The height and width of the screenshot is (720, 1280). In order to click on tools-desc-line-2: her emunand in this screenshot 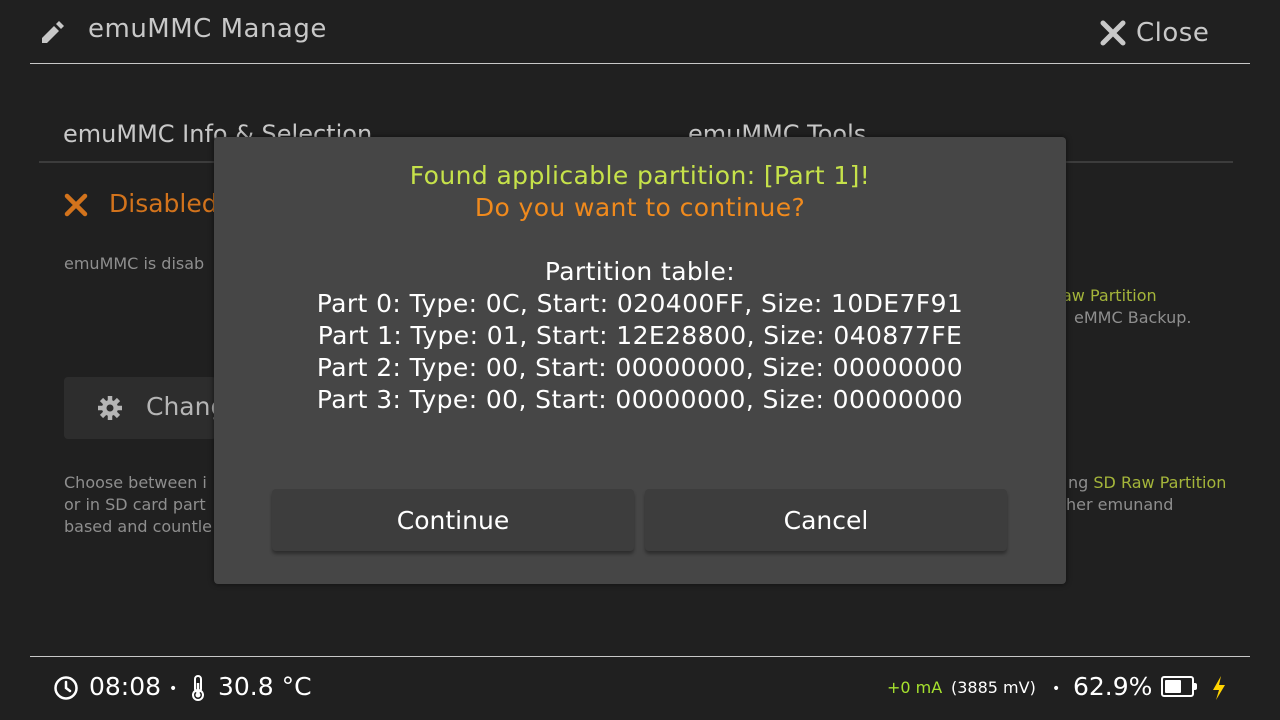, I will do `click(1120, 504)`.